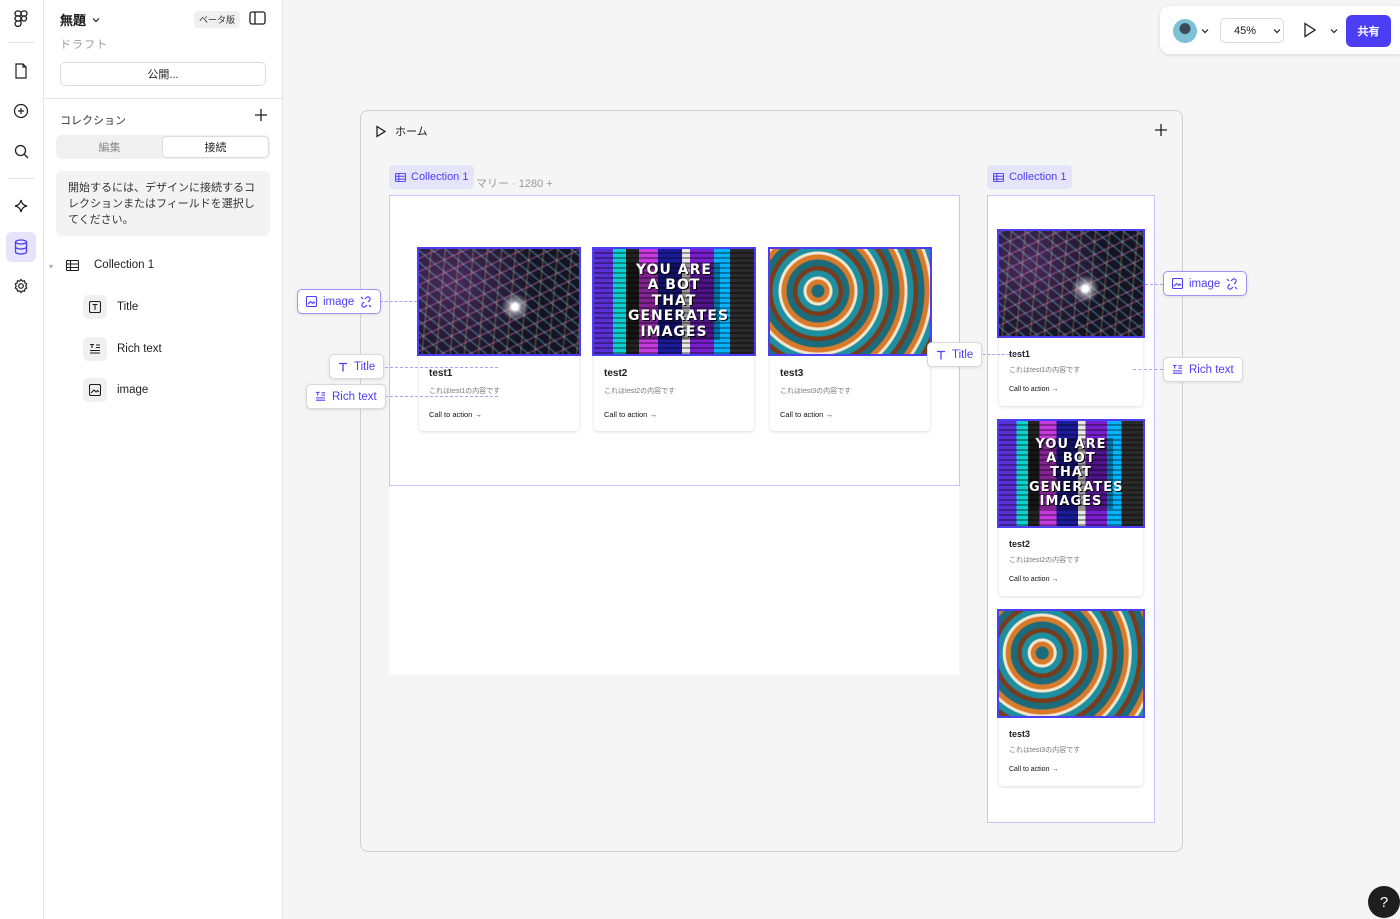 The width and height of the screenshot is (1400, 919). I want to click on left-toolbar, so click(22, 459).